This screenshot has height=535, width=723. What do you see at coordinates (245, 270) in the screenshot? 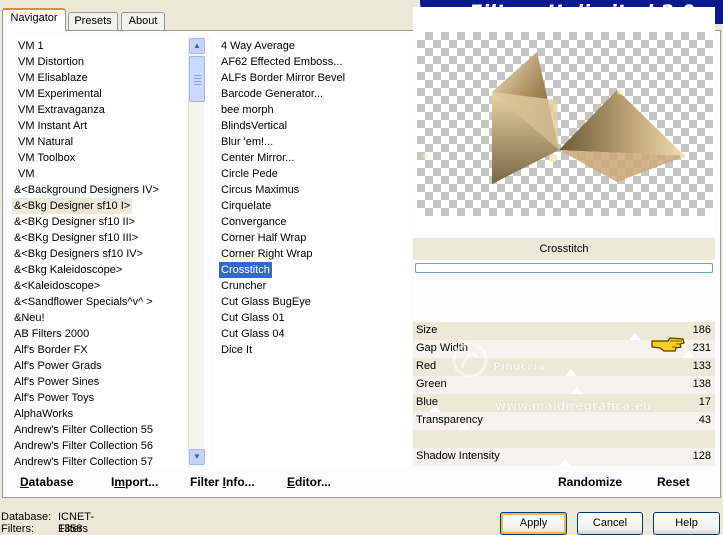
I see `filter-item-selected: Crosstitch` at bounding box center [245, 270].